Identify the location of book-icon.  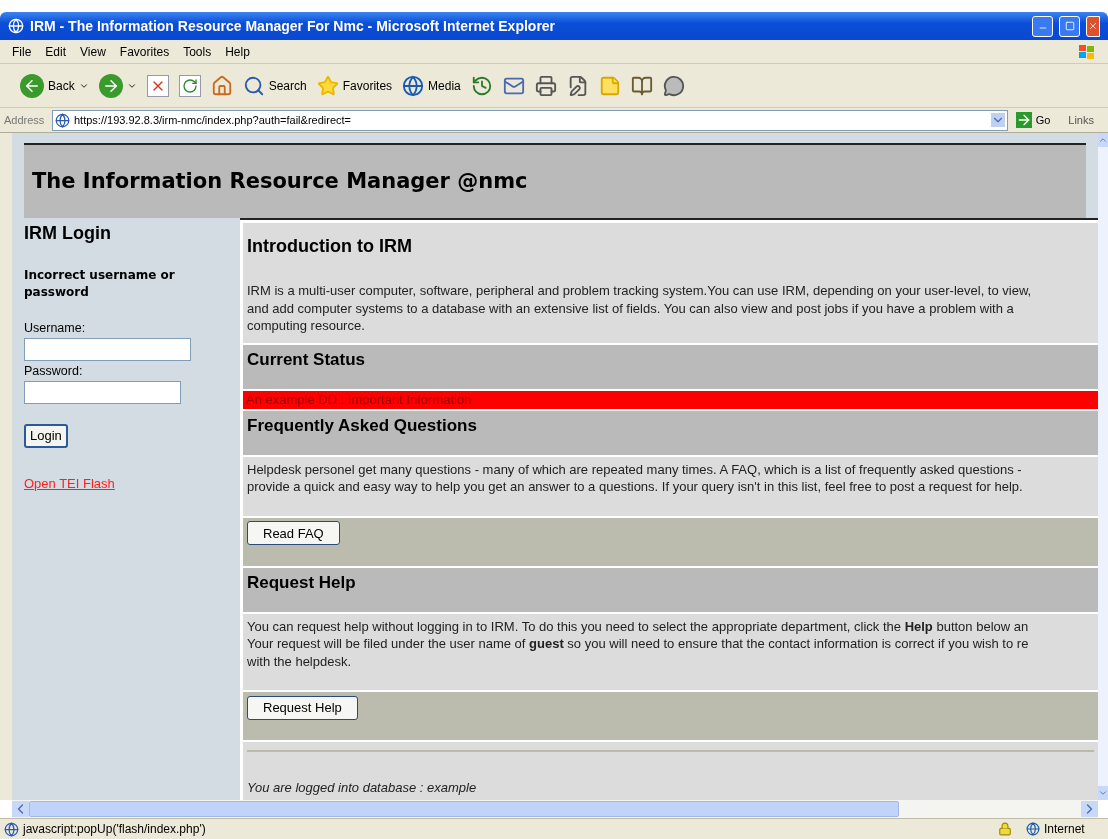
(641, 85).